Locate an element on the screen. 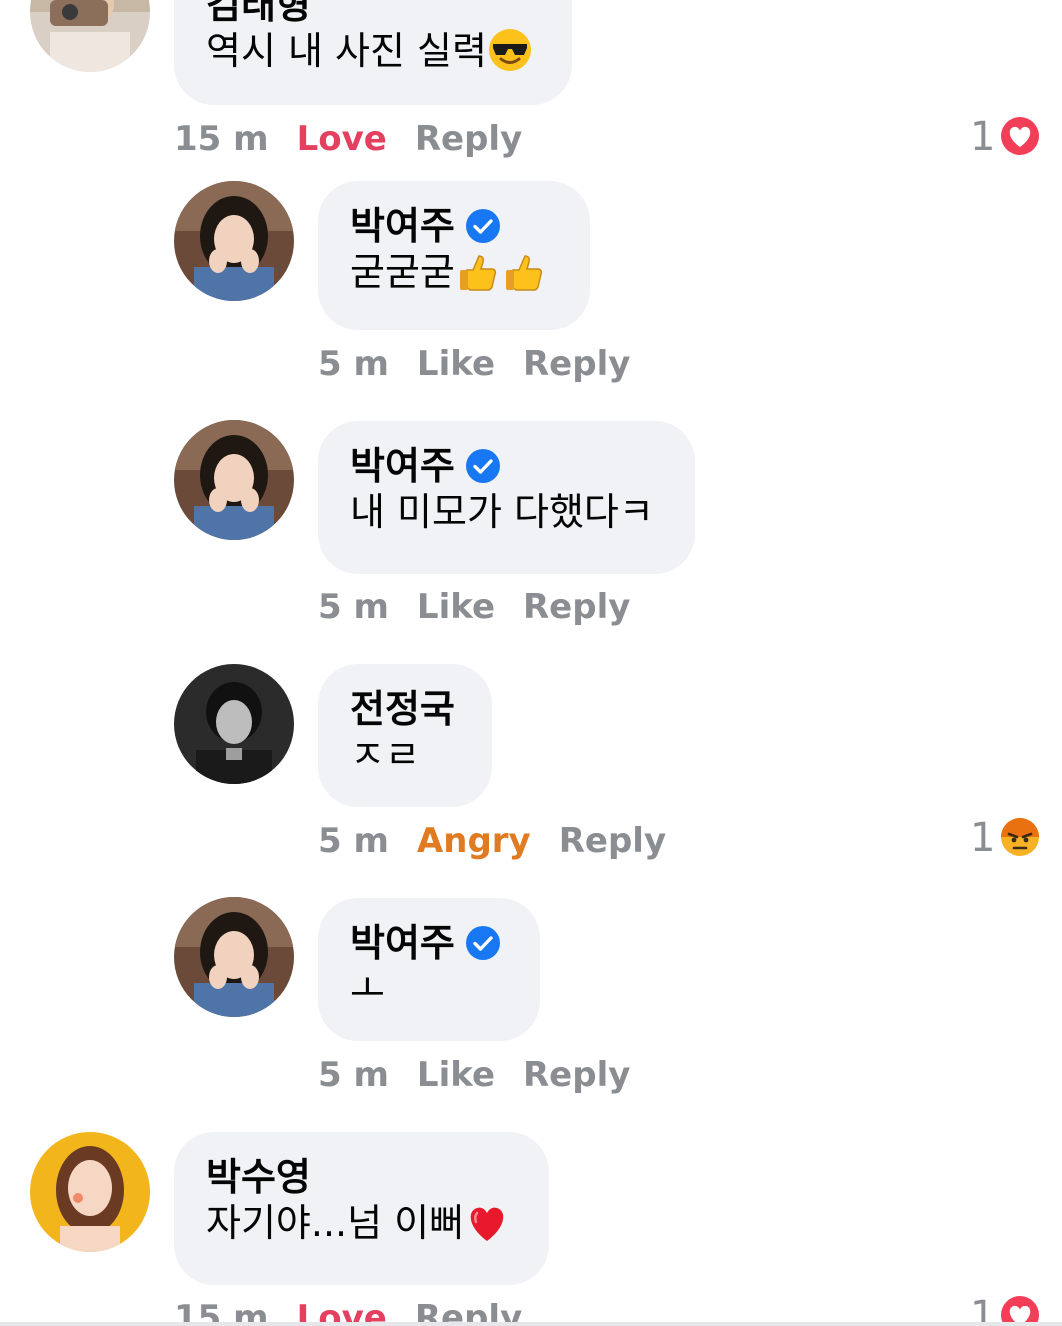 The image size is (1062, 1326). smiling-face-with-sunglasses-emoji is located at coordinates (509, 49).